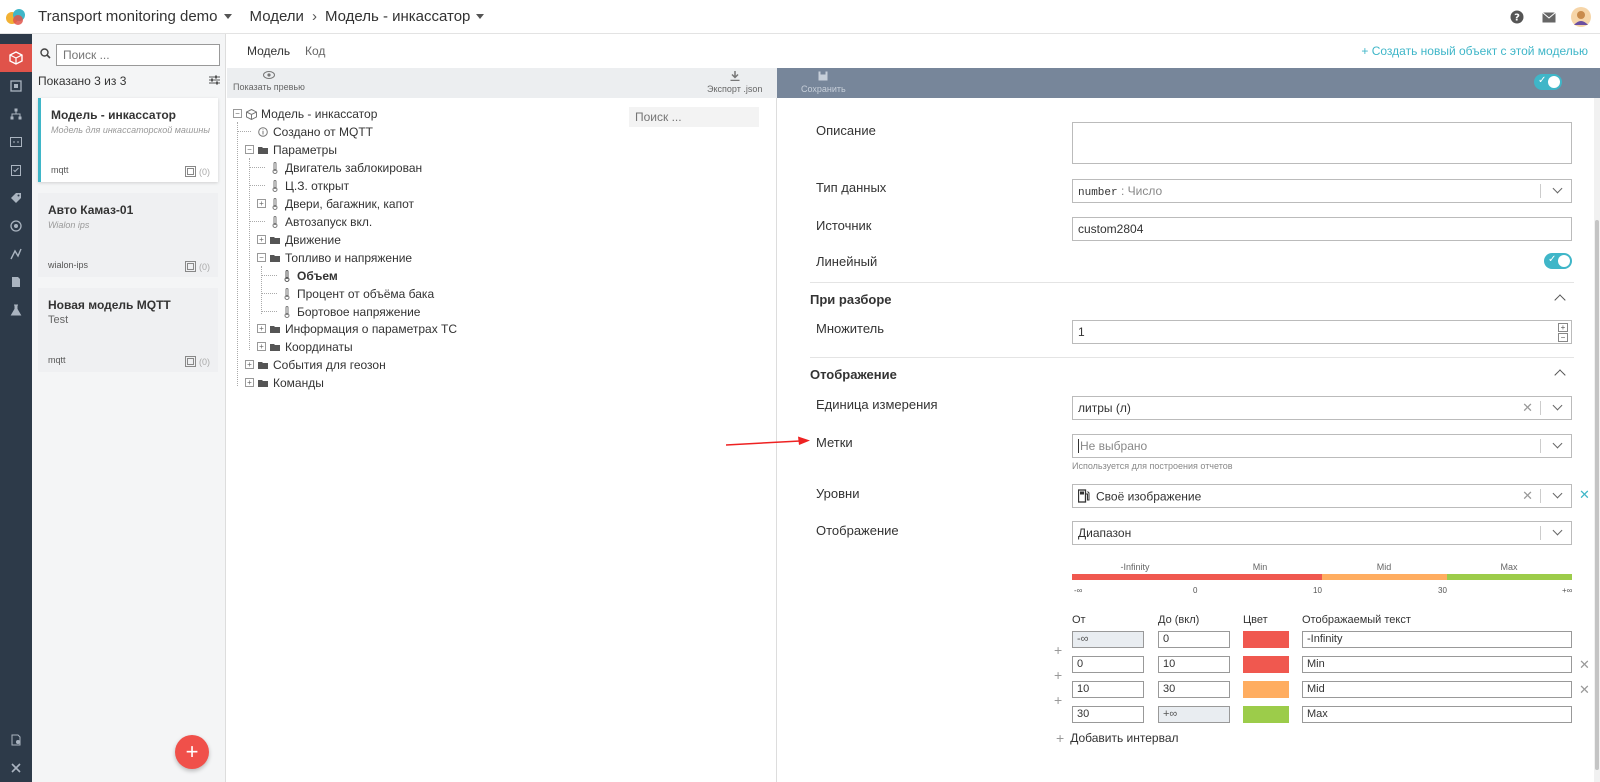 Image resolution: width=1600 pixels, height=782 pixels. Describe the element at coordinates (397, 16) in the screenshot. I see `breadcrumb-current: Модель - инкассатор` at that location.